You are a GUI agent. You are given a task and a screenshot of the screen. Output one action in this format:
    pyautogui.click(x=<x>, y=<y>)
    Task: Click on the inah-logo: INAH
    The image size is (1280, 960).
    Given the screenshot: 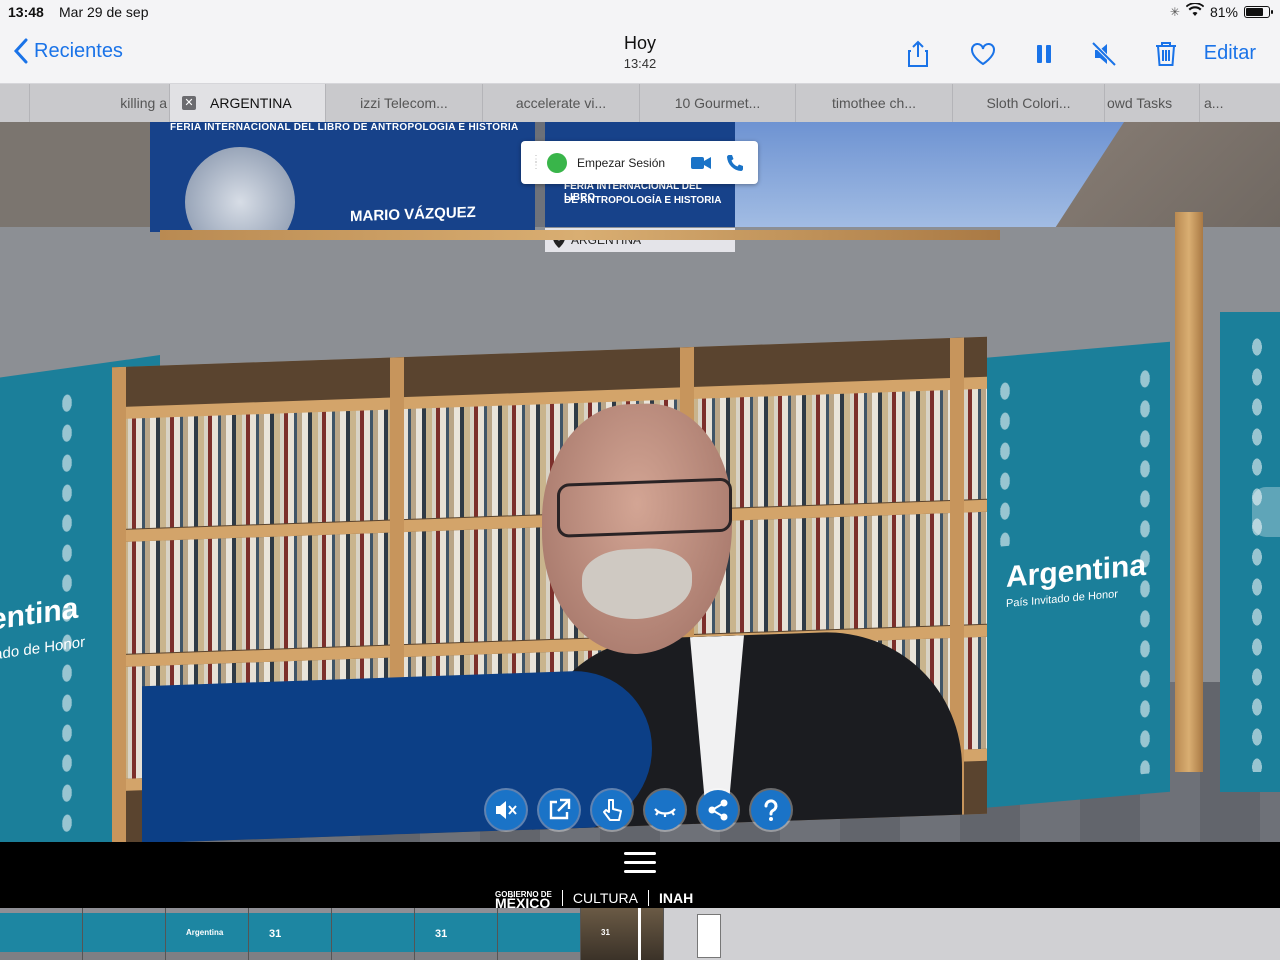 What is the action you would take?
    pyautogui.click(x=676, y=898)
    